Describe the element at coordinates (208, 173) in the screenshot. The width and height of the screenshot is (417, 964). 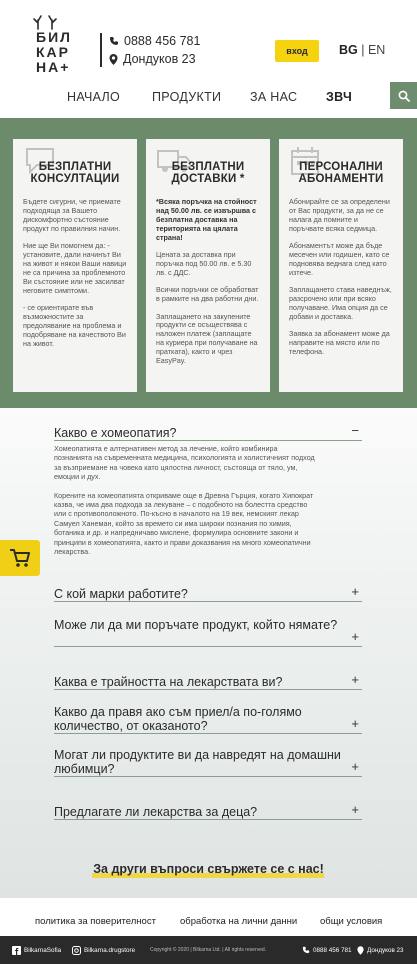
I see `card-title: БЕЗПЛАТНИ ДОСТАВКИ *` at that location.